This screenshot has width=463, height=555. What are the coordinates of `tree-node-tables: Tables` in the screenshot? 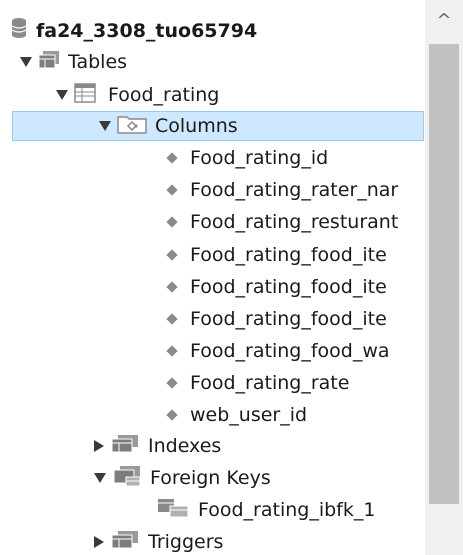 It's located at (73, 62).